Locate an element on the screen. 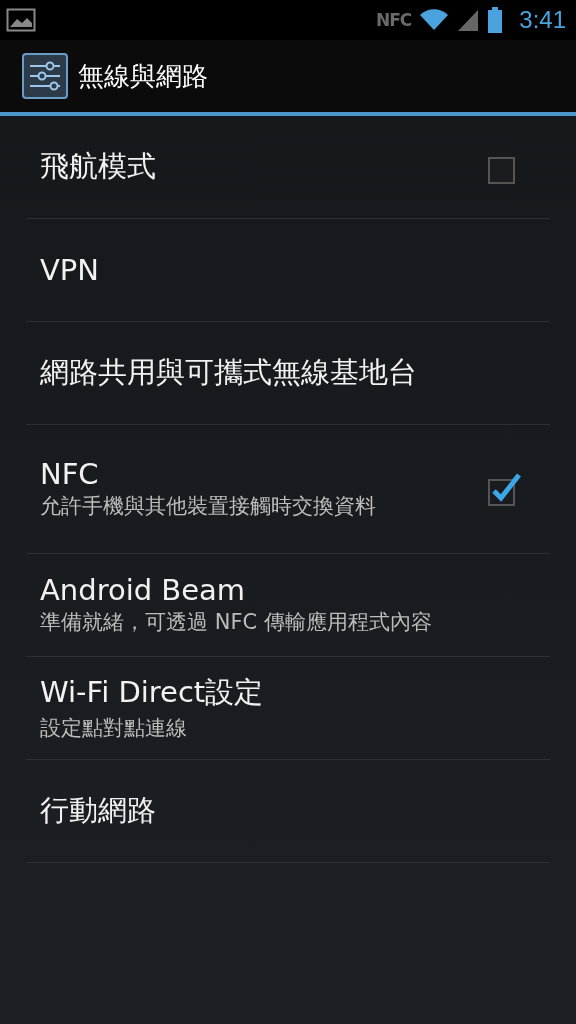  settings-item: 飛航模式 is located at coordinates (288, 167).